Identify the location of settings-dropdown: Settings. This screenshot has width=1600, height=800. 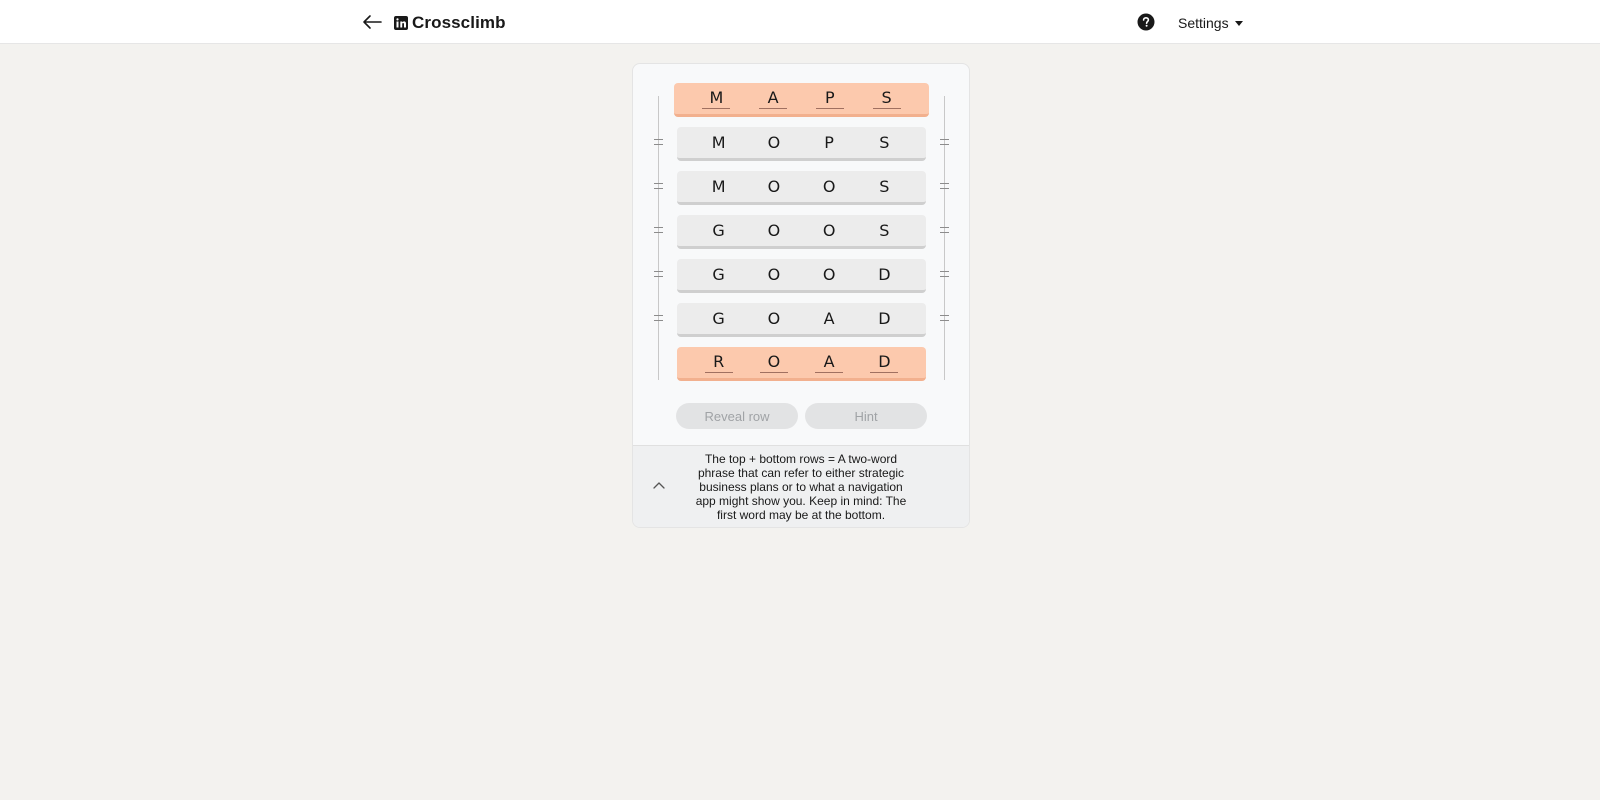
(1210, 23).